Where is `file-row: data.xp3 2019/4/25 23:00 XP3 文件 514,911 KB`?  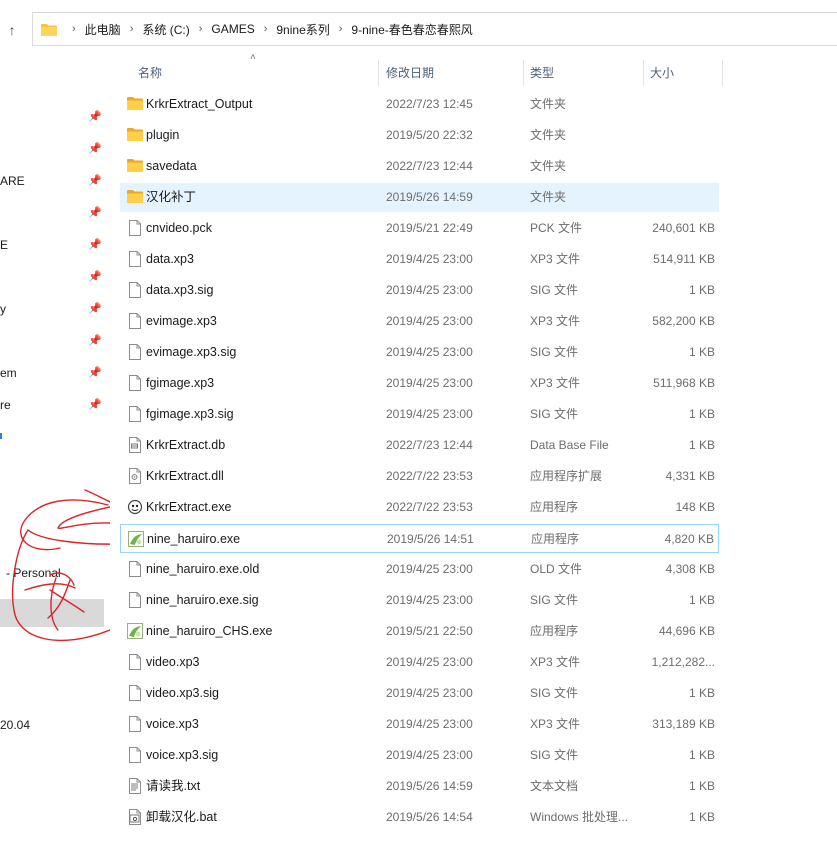 file-row: data.xp3 2019/4/25 23:00 XP3 文件 514,911 KB is located at coordinates (419, 259).